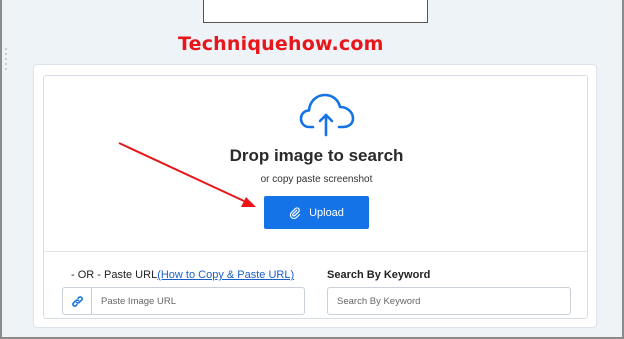  Describe the element at coordinates (225, 275) in the screenshot. I see `how-to-copy-url-link: (How to Copy & Paste URL)` at that location.